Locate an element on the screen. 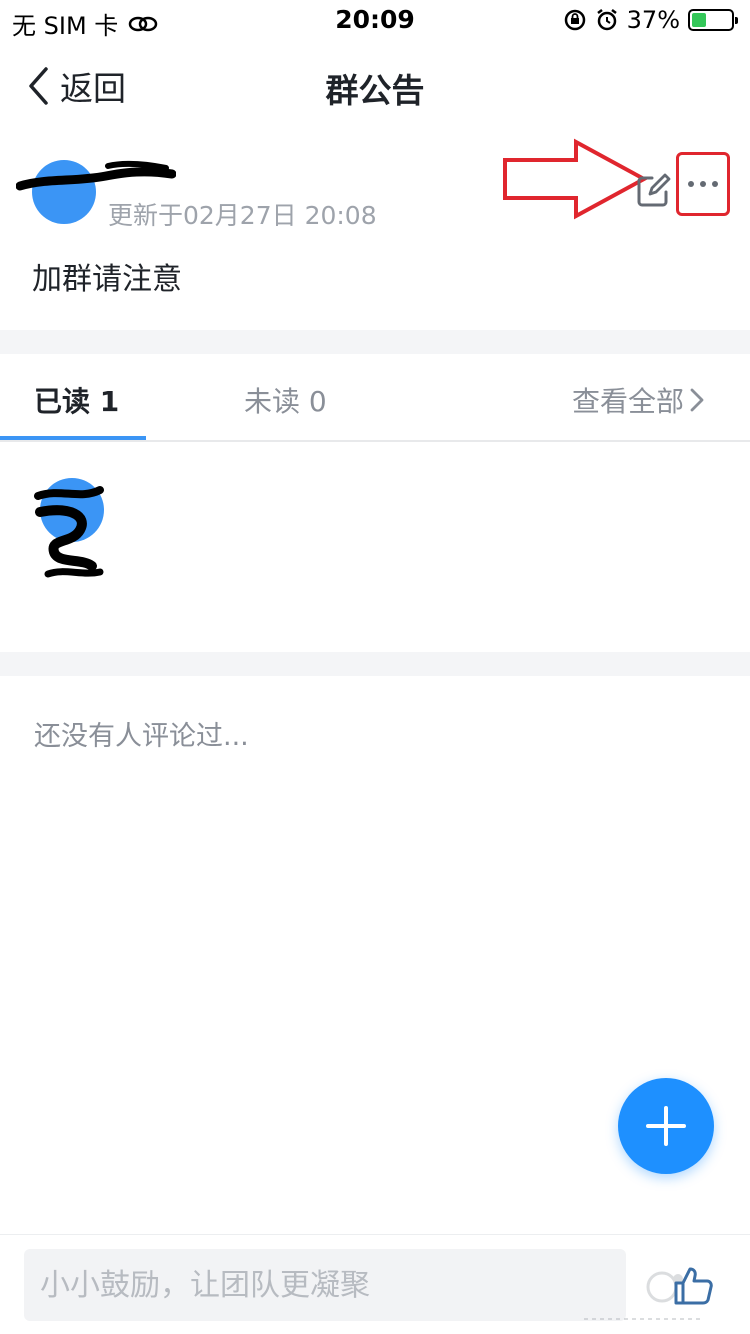  battery-icon is located at coordinates (713, 20).